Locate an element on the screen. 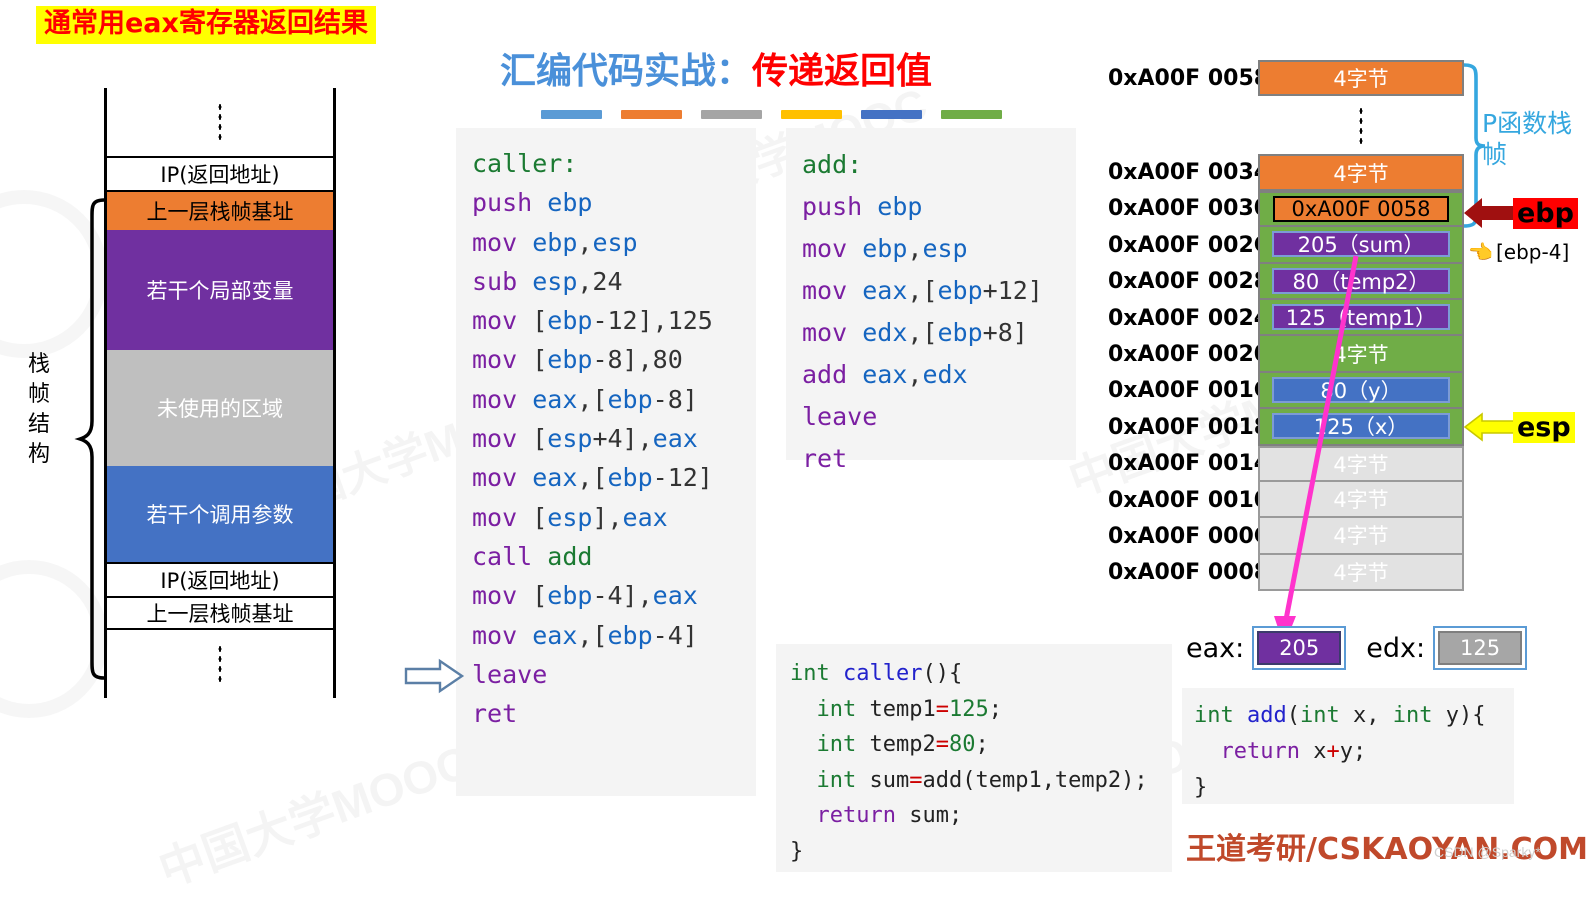 This screenshot has height=900, width=1586. memory-value-box: 0xA00F 0058 is located at coordinates (1361, 208).